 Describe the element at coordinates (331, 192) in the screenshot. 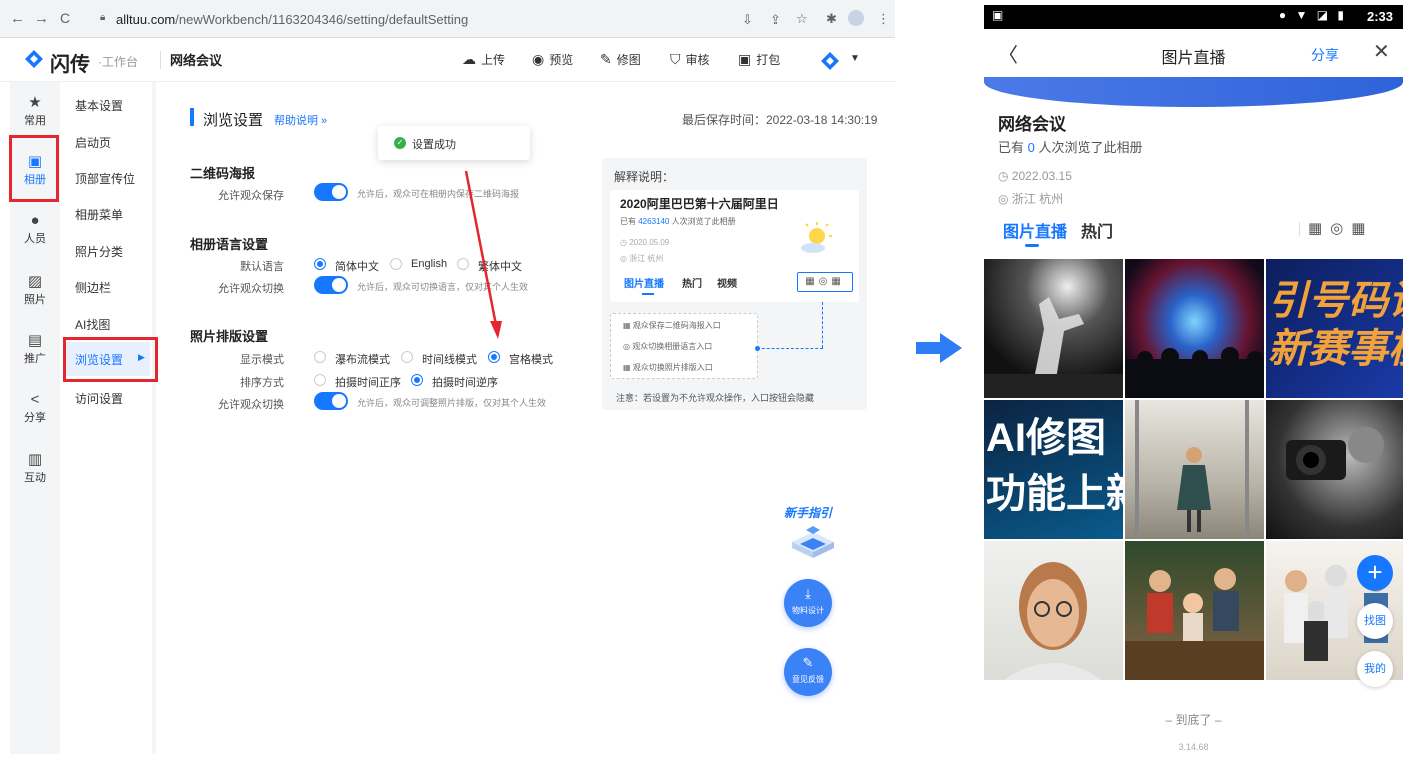

I see `qr-save-toggle` at that location.